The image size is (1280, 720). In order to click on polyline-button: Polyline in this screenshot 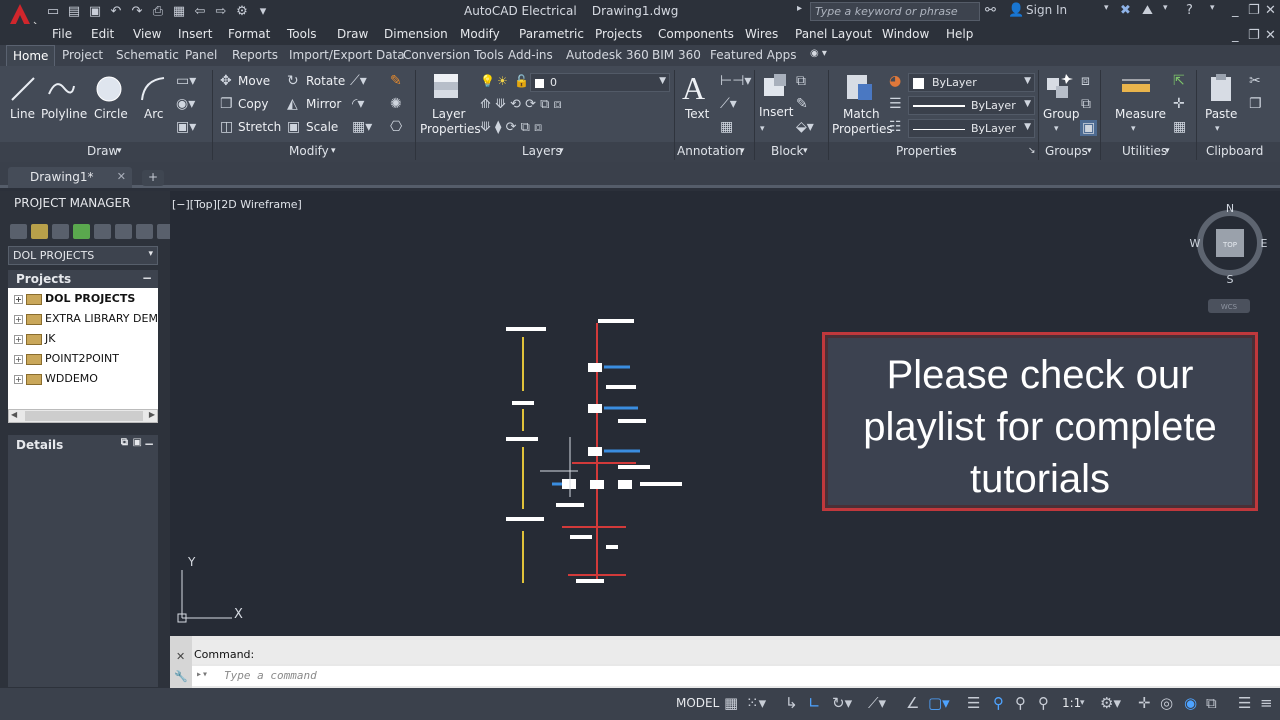, I will do `click(64, 114)`.